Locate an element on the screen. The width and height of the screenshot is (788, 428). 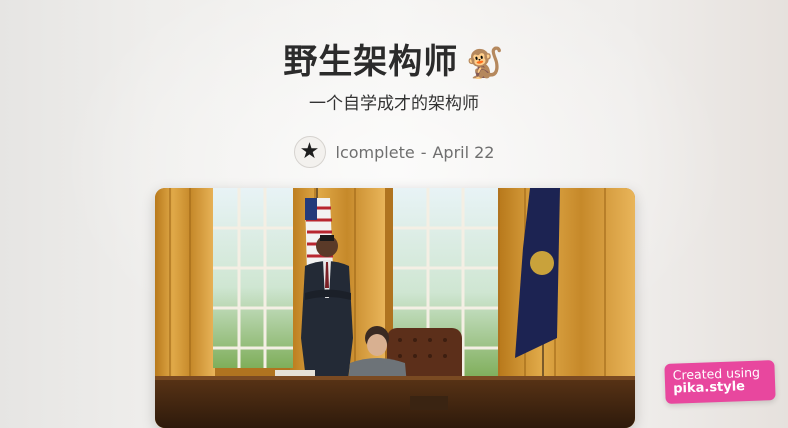
page-title: 野生架构师 🐒 is located at coordinates (394, 58).